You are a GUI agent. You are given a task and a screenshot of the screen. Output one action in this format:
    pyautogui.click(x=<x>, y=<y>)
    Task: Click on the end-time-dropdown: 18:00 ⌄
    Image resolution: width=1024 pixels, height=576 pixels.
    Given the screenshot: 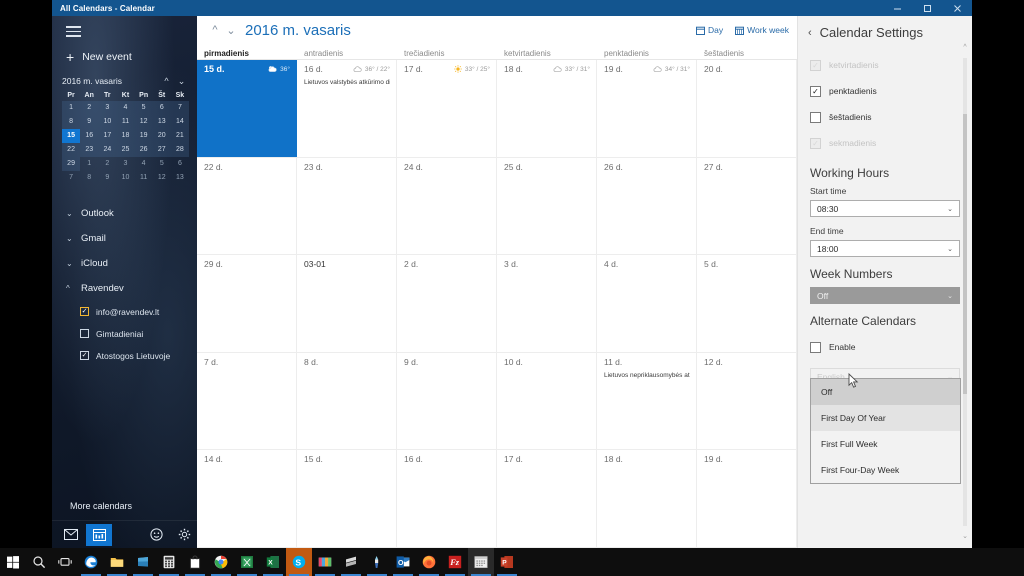 What is the action you would take?
    pyautogui.click(x=885, y=248)
    